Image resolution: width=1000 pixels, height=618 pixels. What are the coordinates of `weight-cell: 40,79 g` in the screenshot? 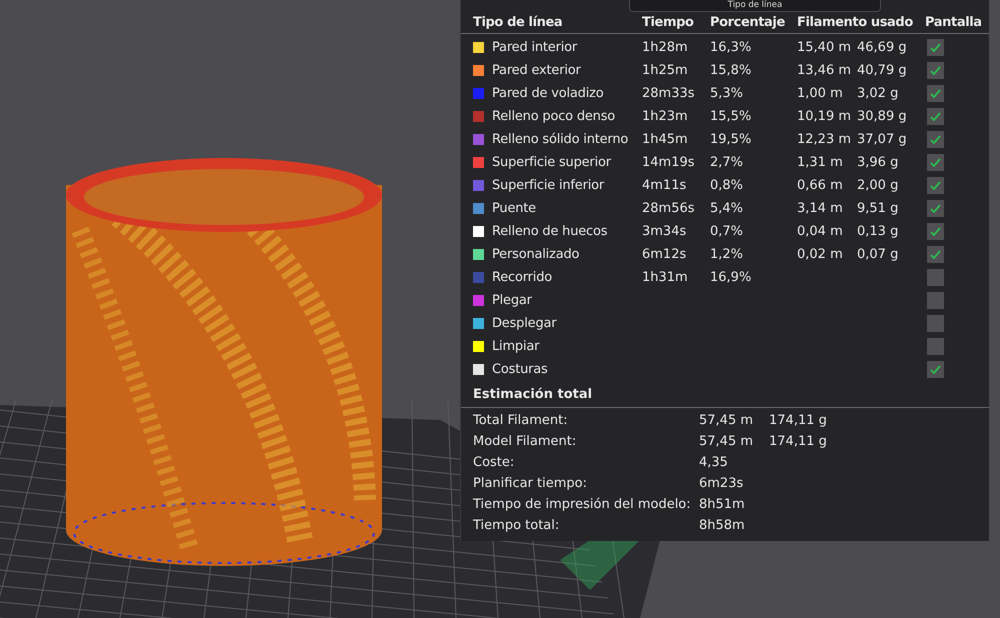 It's located at (882, 70).